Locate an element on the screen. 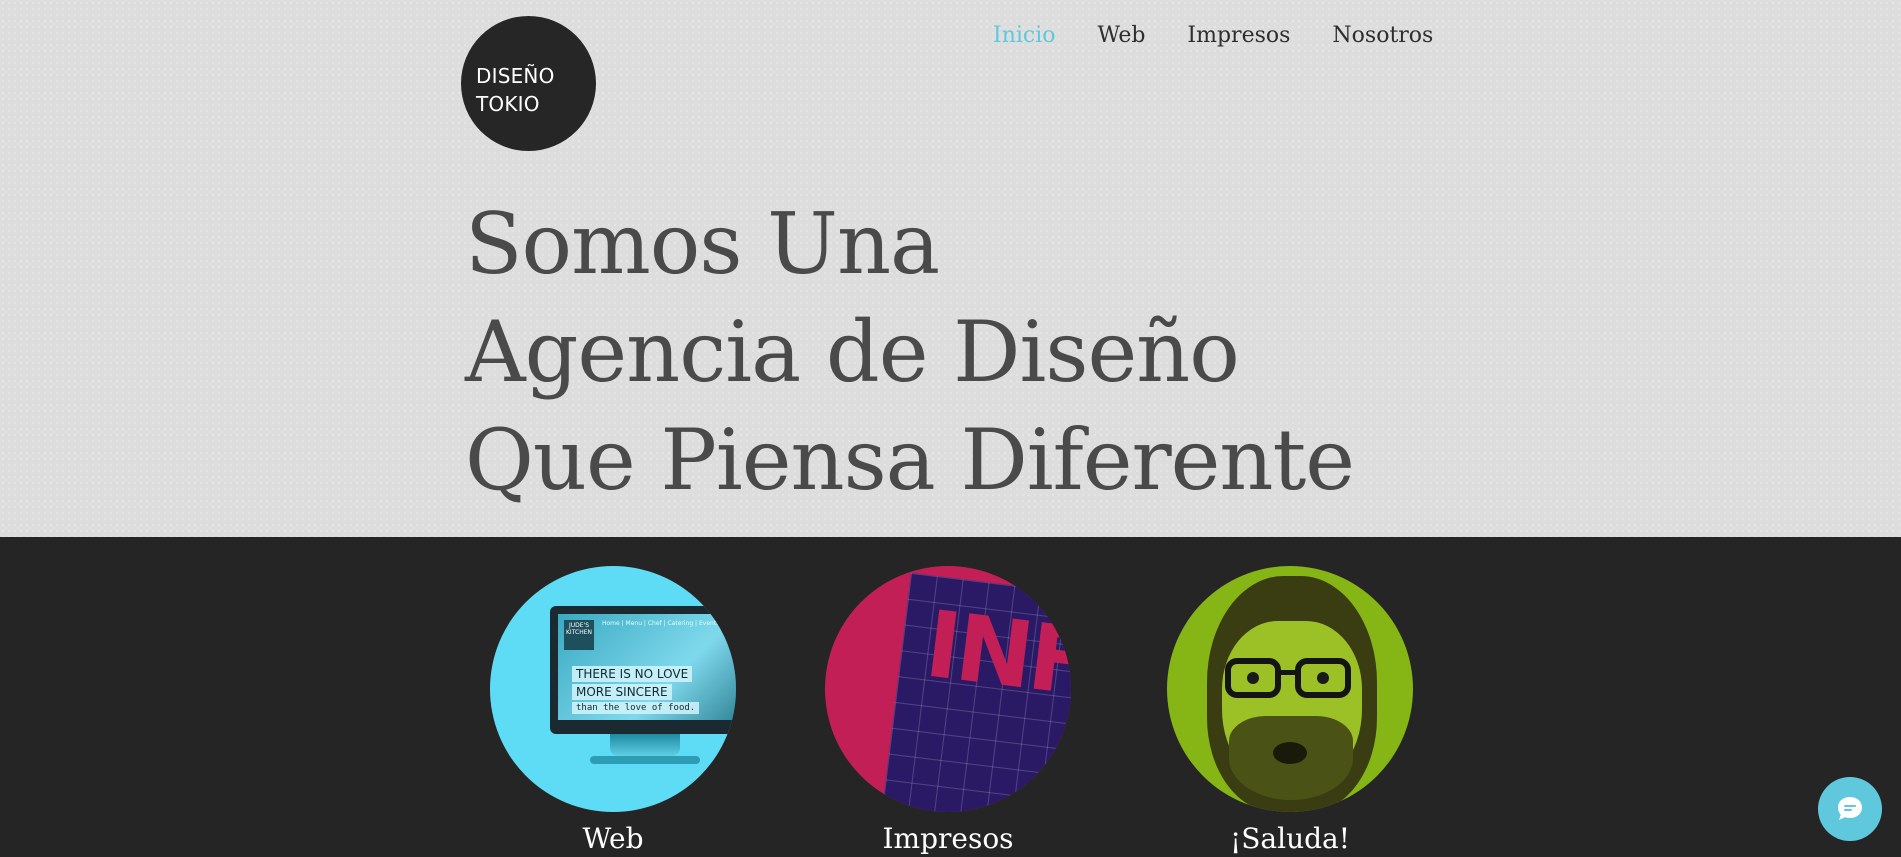 This screenshot has width=1901, height=857. main-nav: Inicio Web Impresos Nosotros is located at coordinates (1213, 35).